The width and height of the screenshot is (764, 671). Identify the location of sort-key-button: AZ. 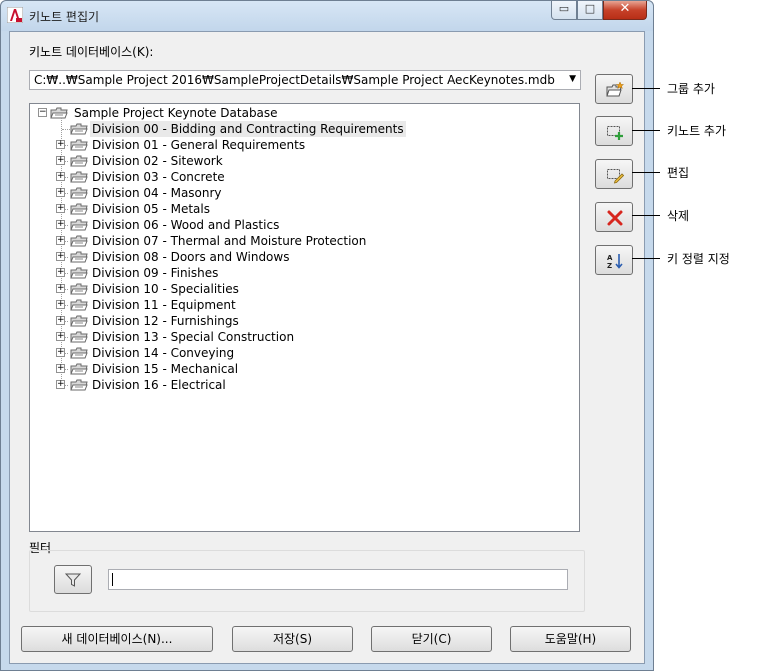
(614, 260).